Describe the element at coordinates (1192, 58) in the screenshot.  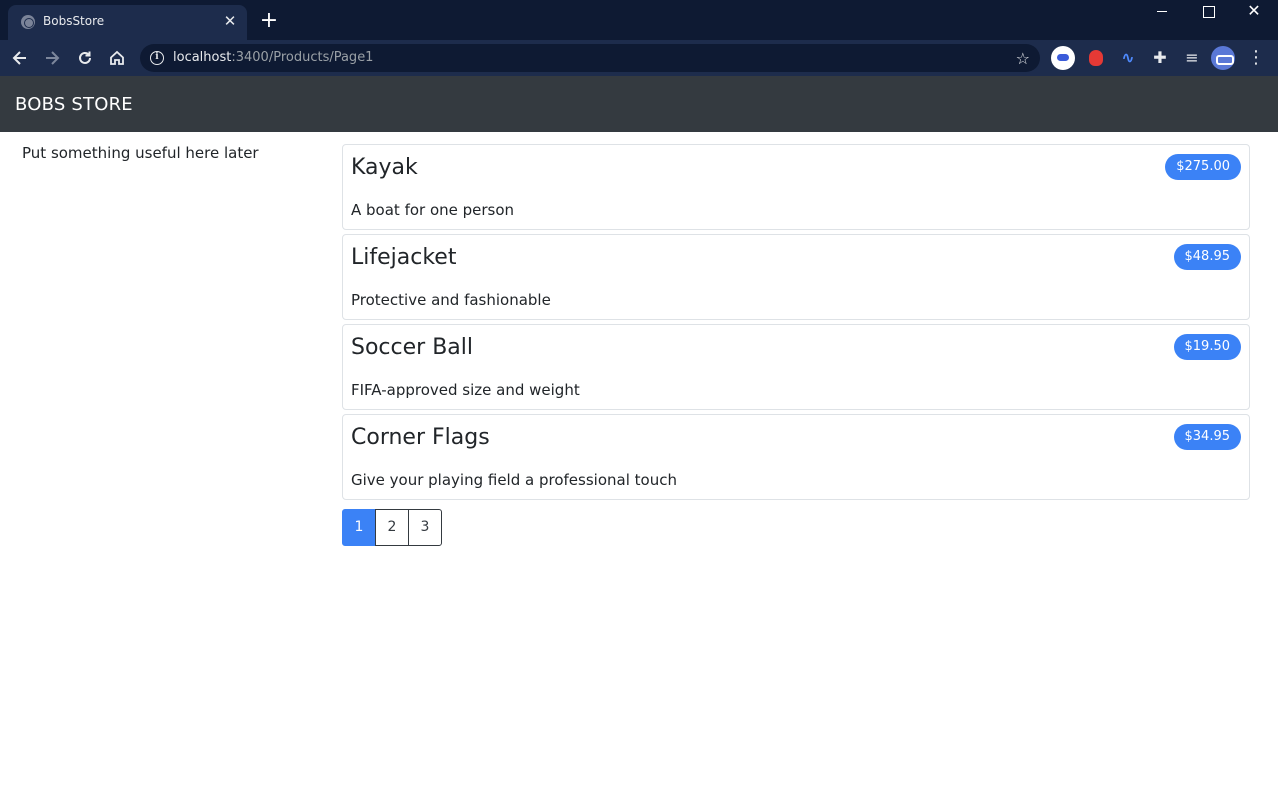
I see `playlist-icon: ≡` at that location.